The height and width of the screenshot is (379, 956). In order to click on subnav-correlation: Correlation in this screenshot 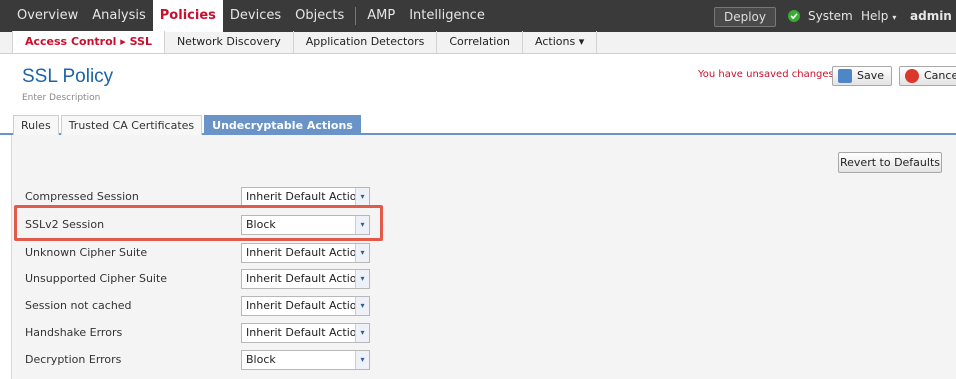, I will do `click(480, 42)`.